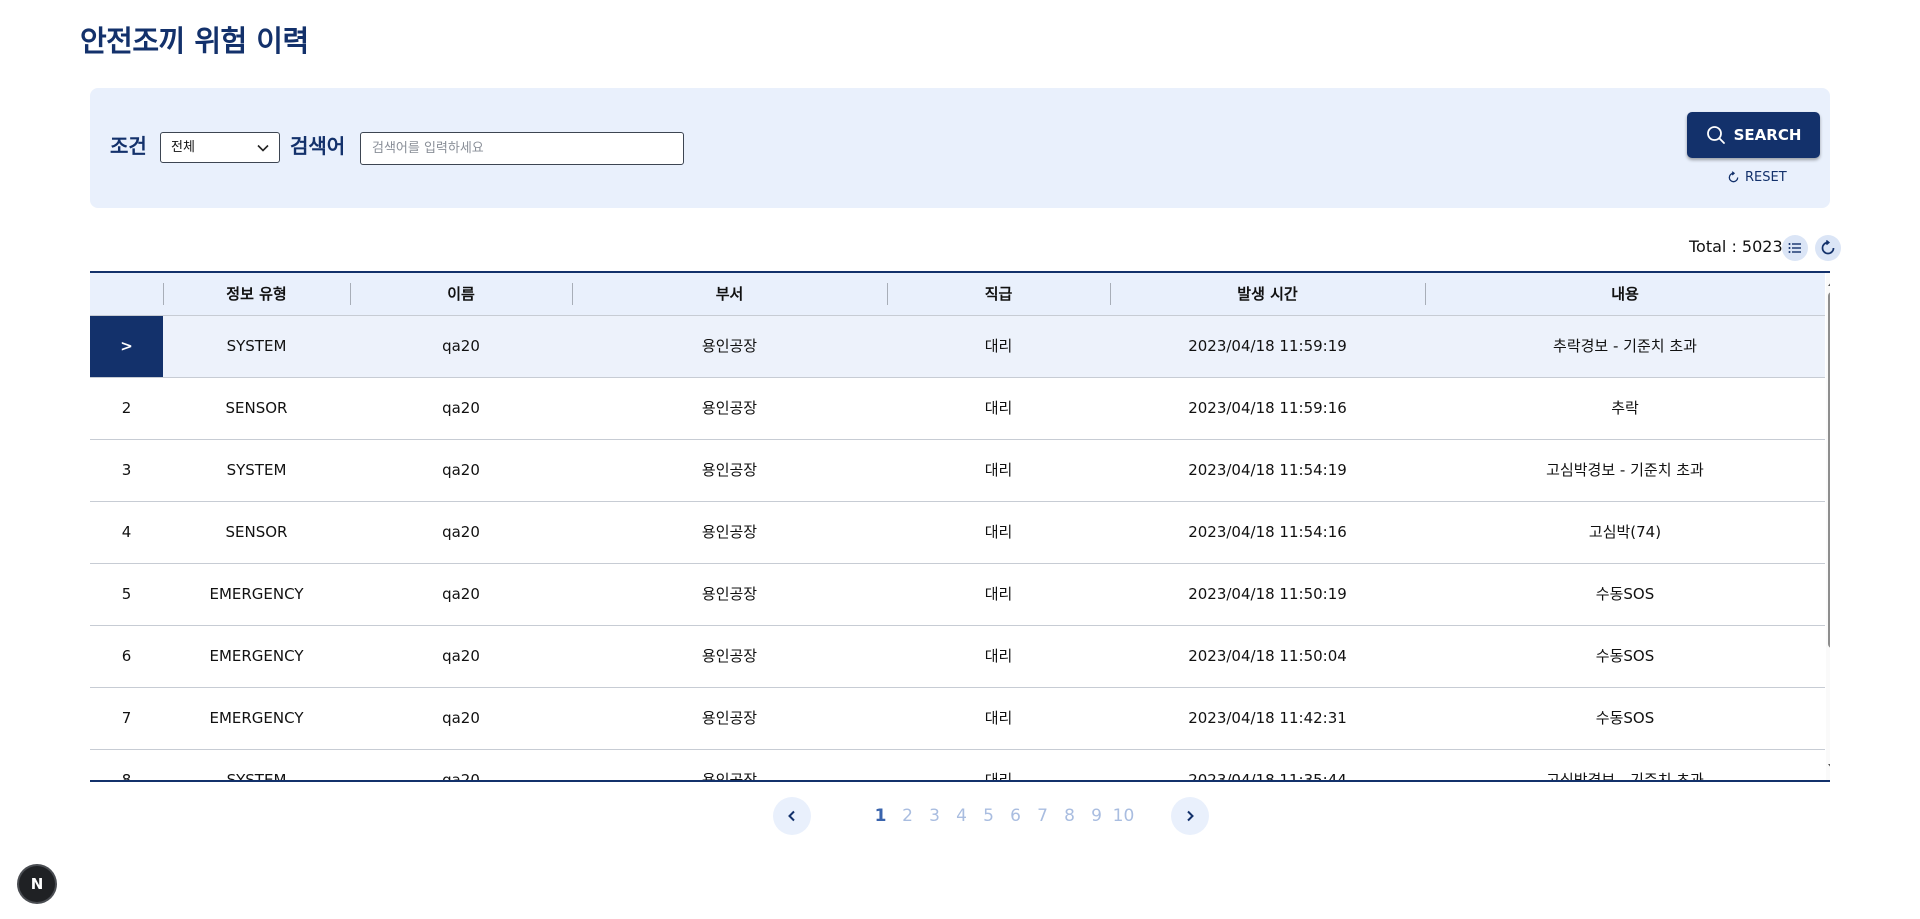 The image size is (1920, 919). I want to click on chevron-down-icon, so click(263, 148).